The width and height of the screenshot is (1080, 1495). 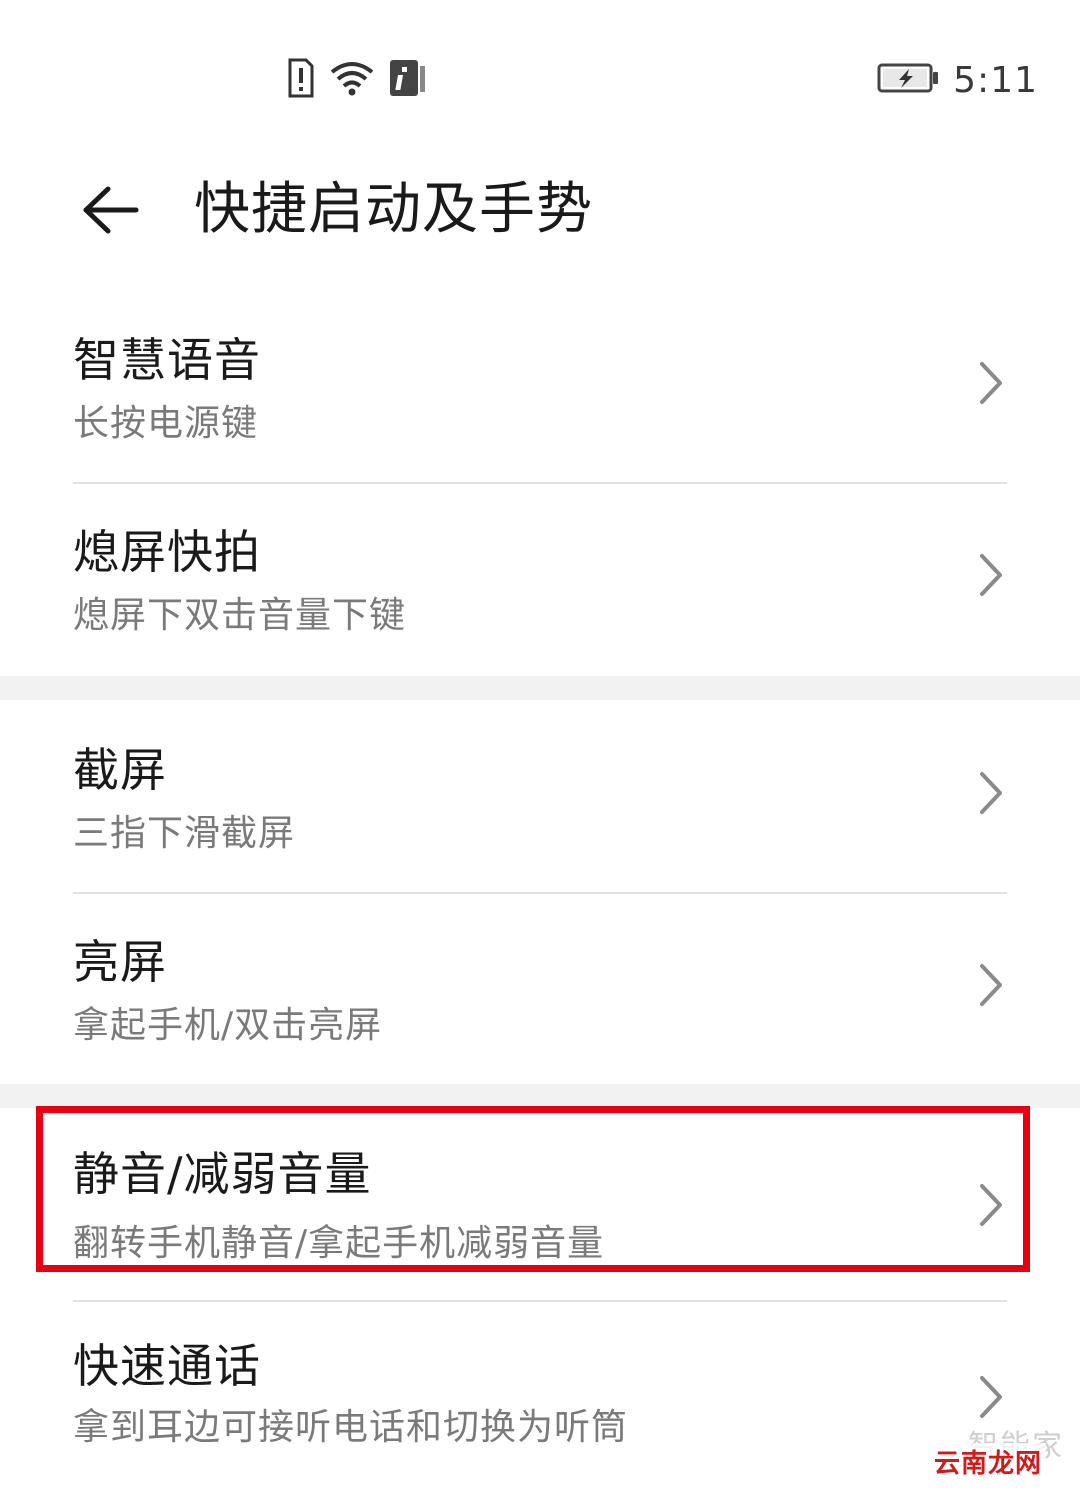 I want to click on watermark-bottom: 云南龙网, so click(x=988, y=1461).